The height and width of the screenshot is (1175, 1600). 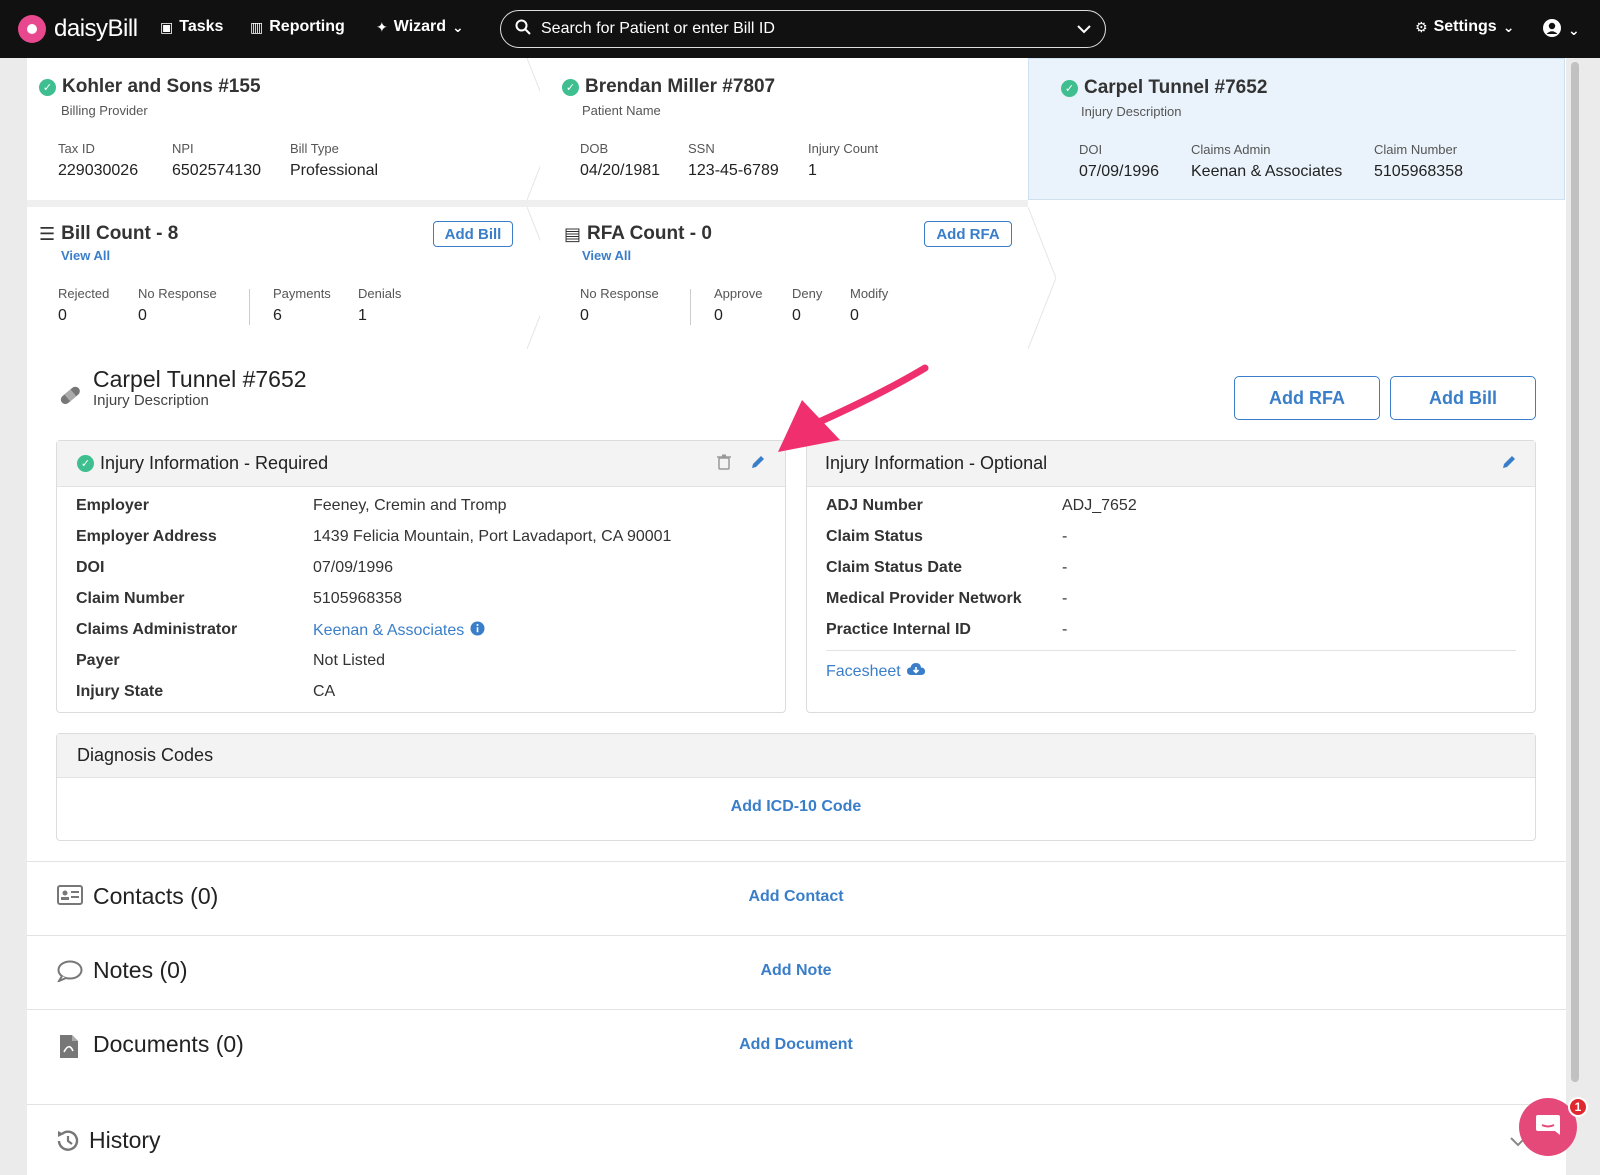 What do you see at coordinates (658, 28) in the screenshot?
I see `search-placeholder: Search for Patient or enter Bill ID` at bounding box center [658, 28].